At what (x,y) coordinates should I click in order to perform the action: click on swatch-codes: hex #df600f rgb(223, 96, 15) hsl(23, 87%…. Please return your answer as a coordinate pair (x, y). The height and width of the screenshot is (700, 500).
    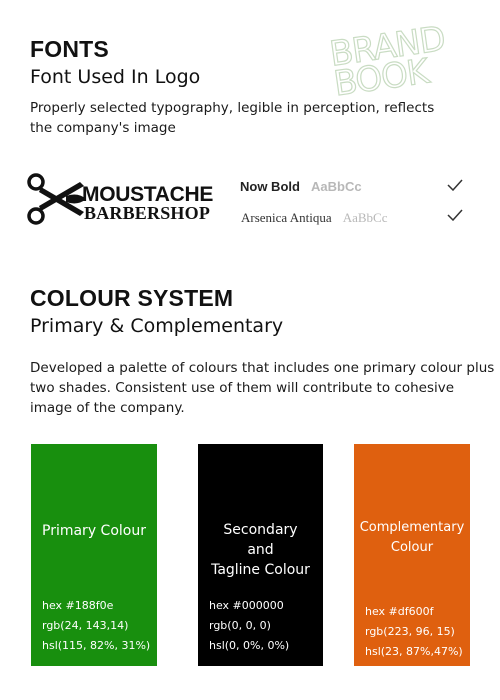
    Looking at the image, I should click on (414, 632).